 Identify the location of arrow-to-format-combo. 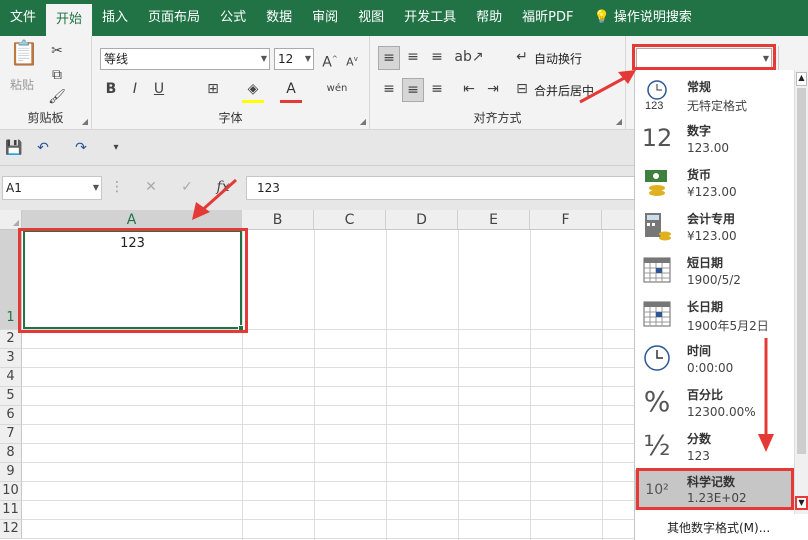
(604, 89).